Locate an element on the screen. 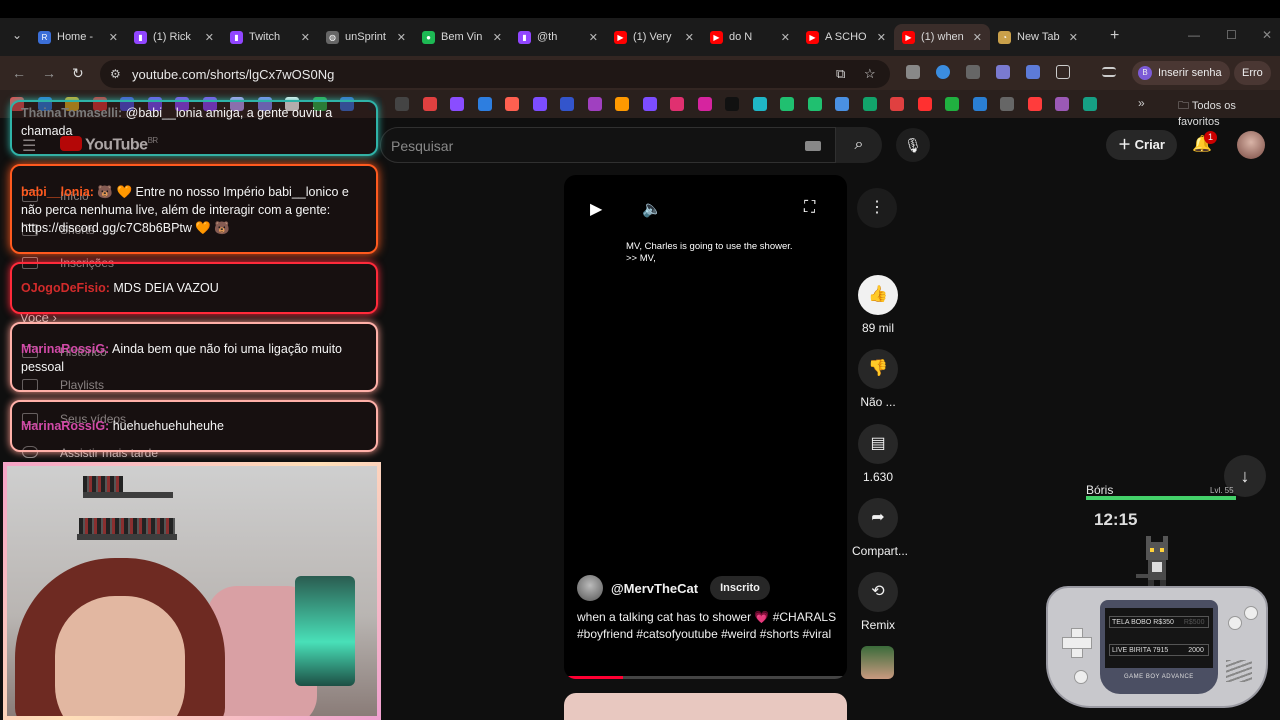  tab-search-chevron-icon: ⌄ is located at coordinates (17, 37).